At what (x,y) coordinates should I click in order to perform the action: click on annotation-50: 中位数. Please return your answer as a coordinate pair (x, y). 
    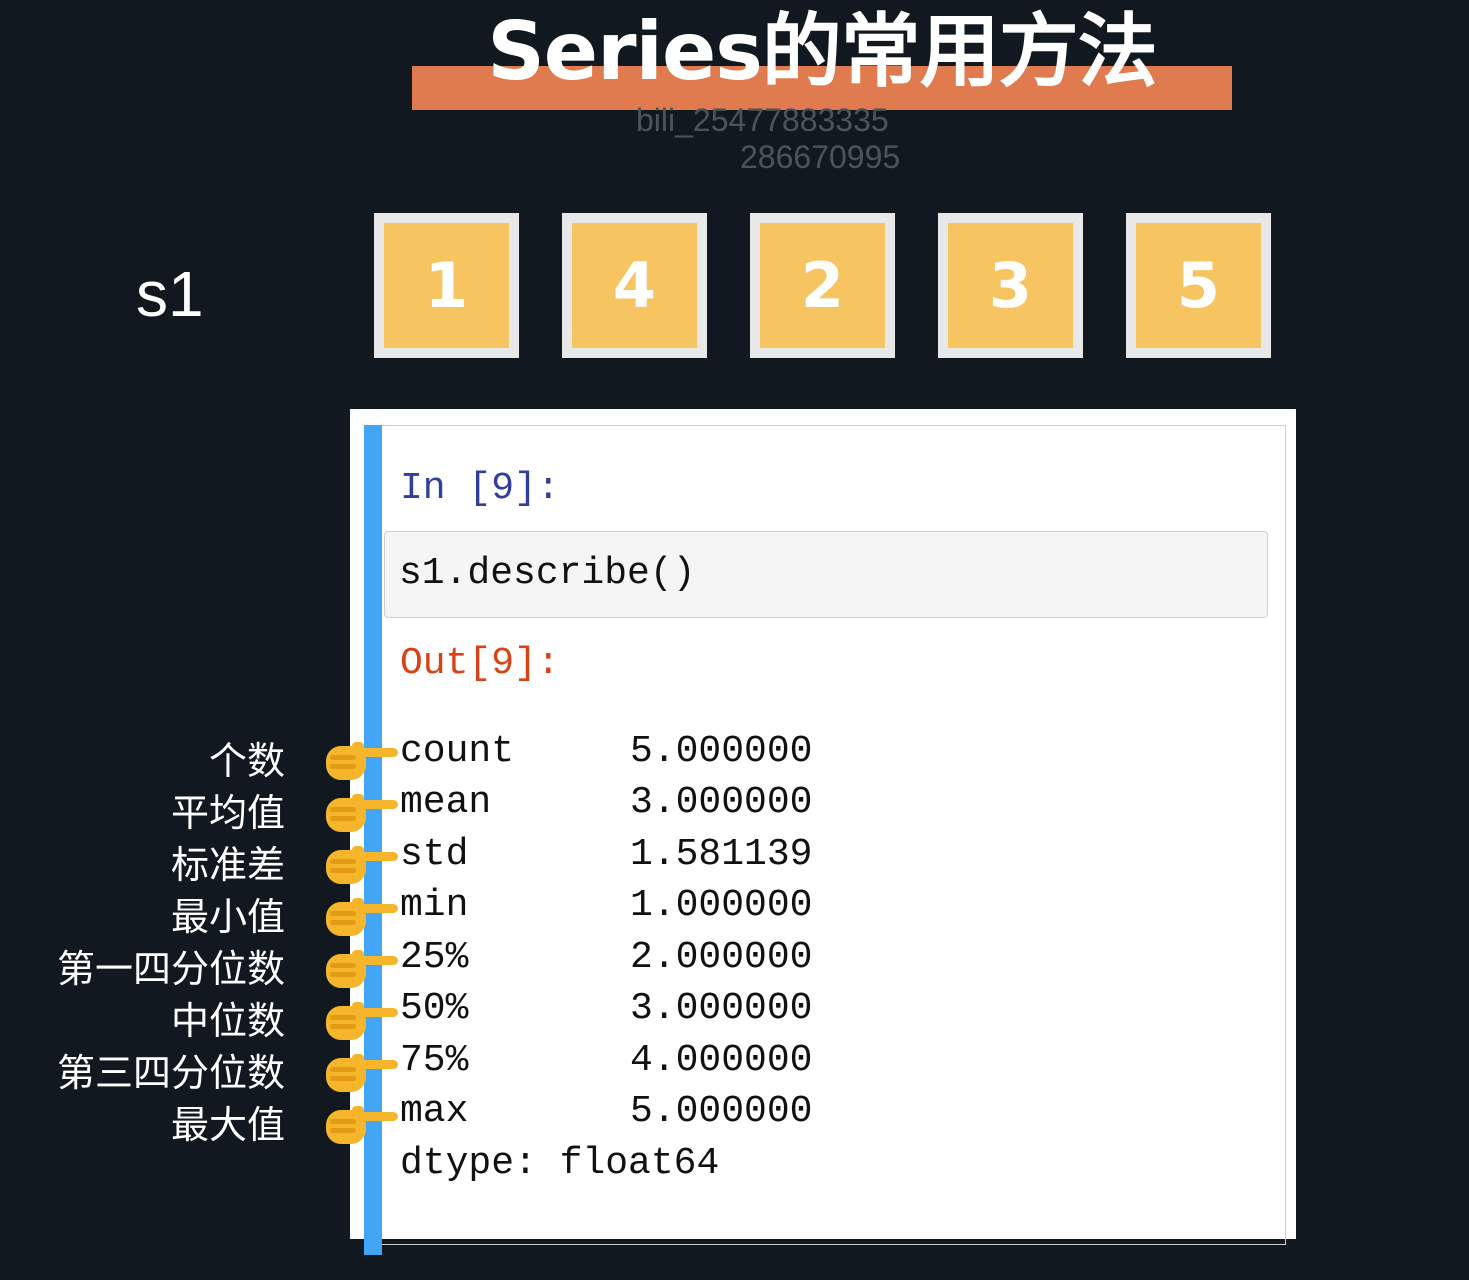
    Looking at the image, I should click on (227, 1021).